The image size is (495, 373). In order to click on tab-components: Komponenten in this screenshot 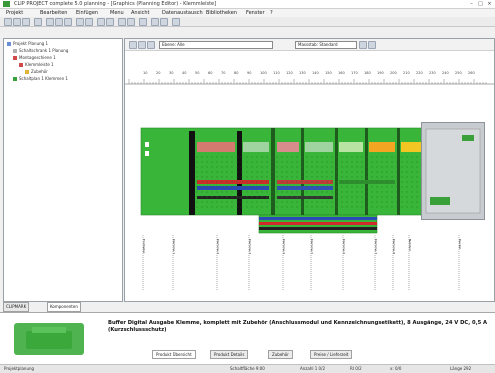, I will do `click(64, 307)`.